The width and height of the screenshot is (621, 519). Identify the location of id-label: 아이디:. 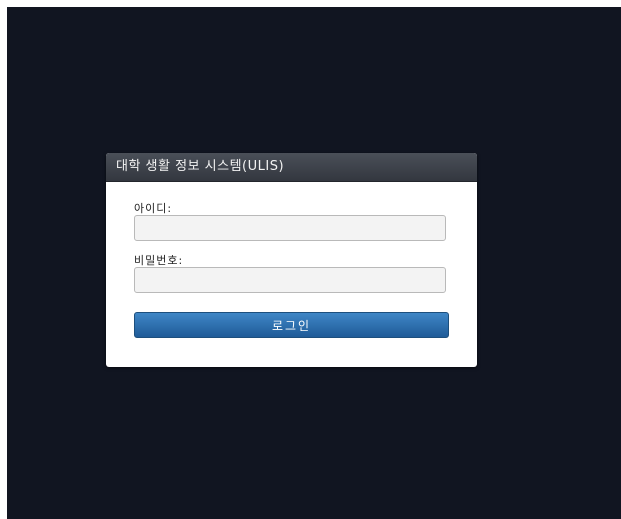
(153, 208).